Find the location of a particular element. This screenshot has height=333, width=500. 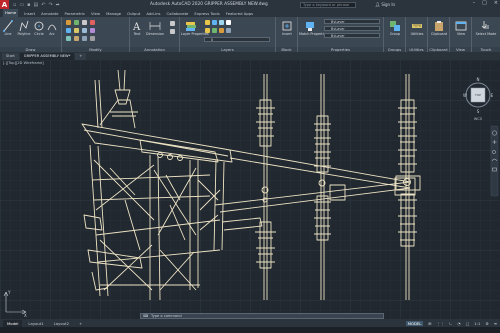

group-tool: Group is located at coordinates (395, 28).